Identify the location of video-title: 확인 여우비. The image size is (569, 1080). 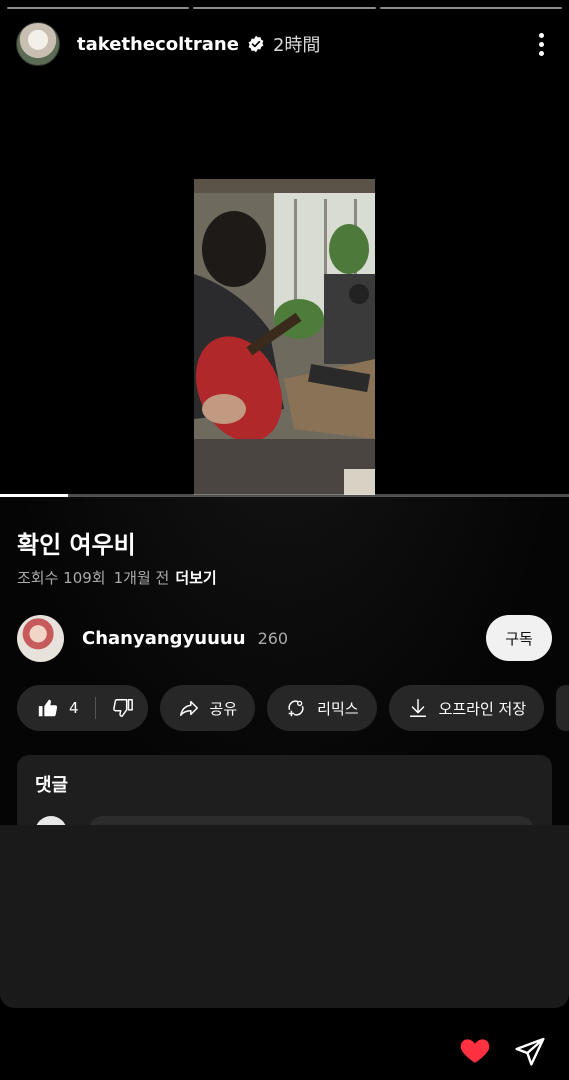
(76, 545).